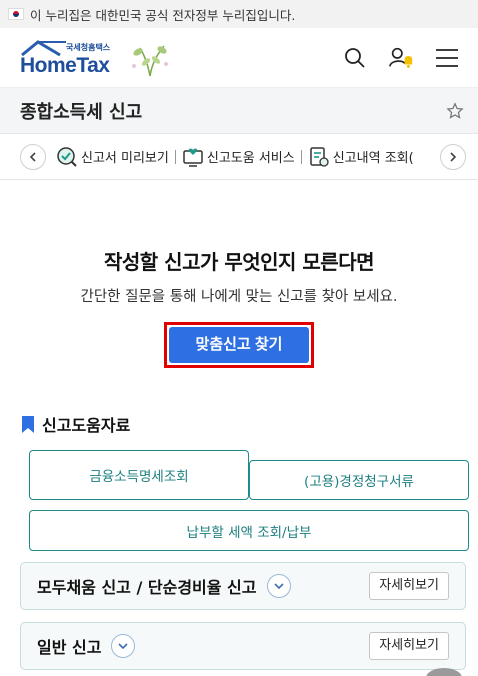 The height and width of the screenshot is (676, 478). Describe the element at coordinates (373, 158) in the screenshot. I see `quick-item-label: 신고내역 조회(` at that location.